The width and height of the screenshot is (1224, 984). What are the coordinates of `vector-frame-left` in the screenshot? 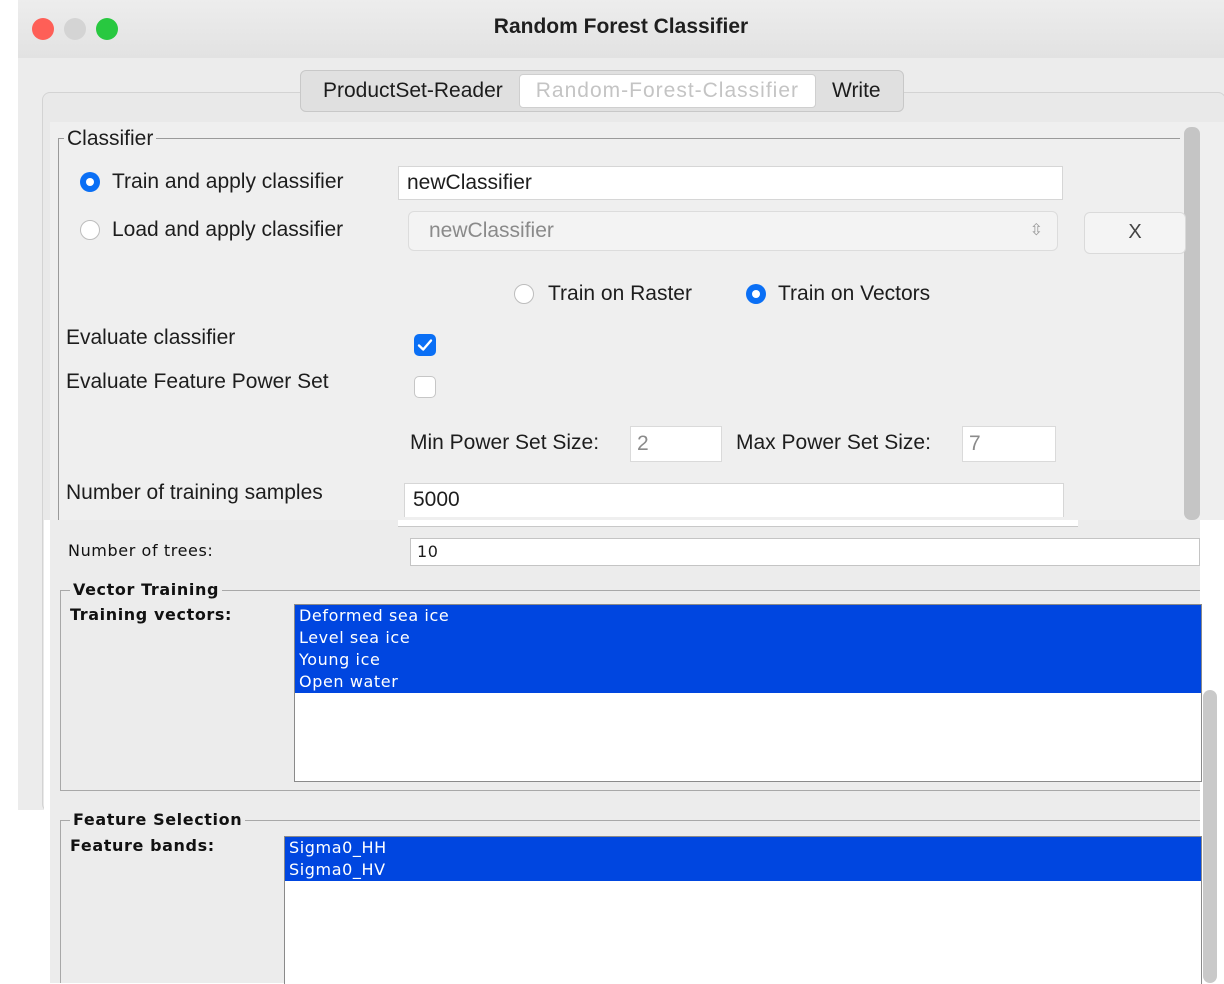 It's located at (60, 690).